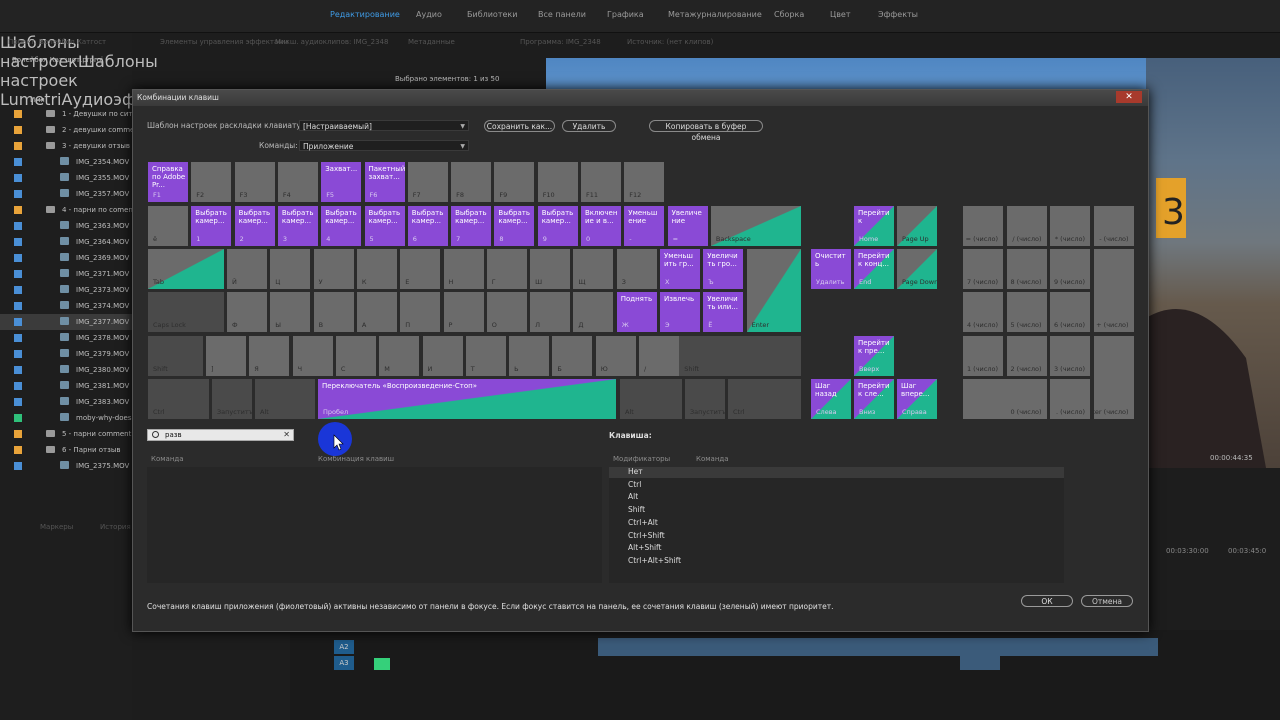  Describe the element at coordinates (442, 356) in the screenshot. I see `key-и: И` at that location.